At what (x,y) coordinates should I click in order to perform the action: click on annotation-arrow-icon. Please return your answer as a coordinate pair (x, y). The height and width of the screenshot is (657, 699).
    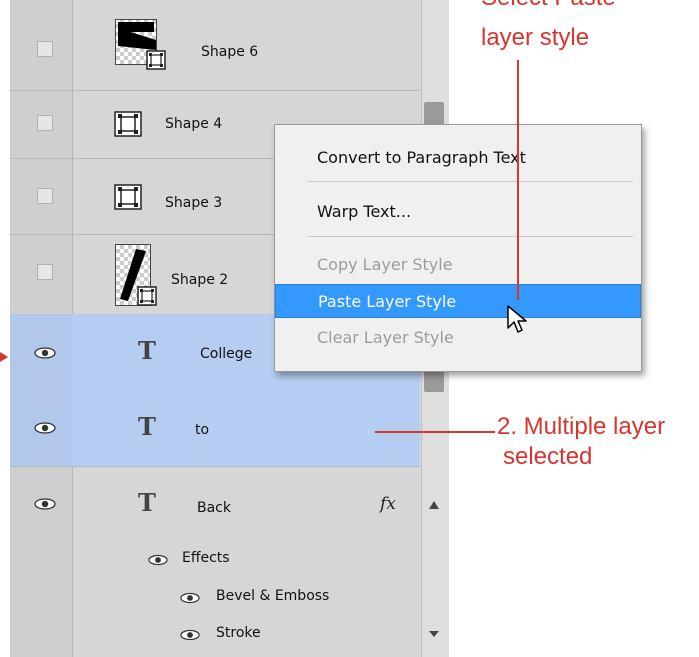
    Looking at the image, I should click on (4, 357).